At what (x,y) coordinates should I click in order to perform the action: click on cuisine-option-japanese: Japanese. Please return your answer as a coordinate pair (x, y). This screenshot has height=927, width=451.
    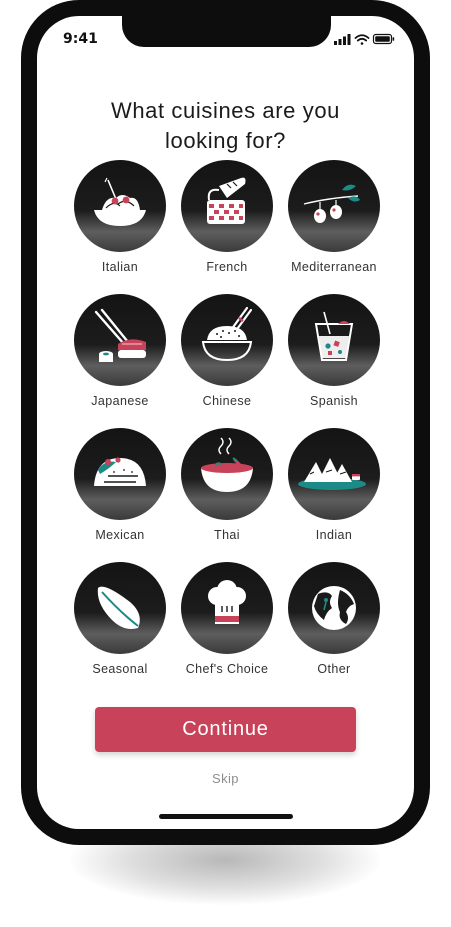
    Looking at the image, I should click on (119, 357).